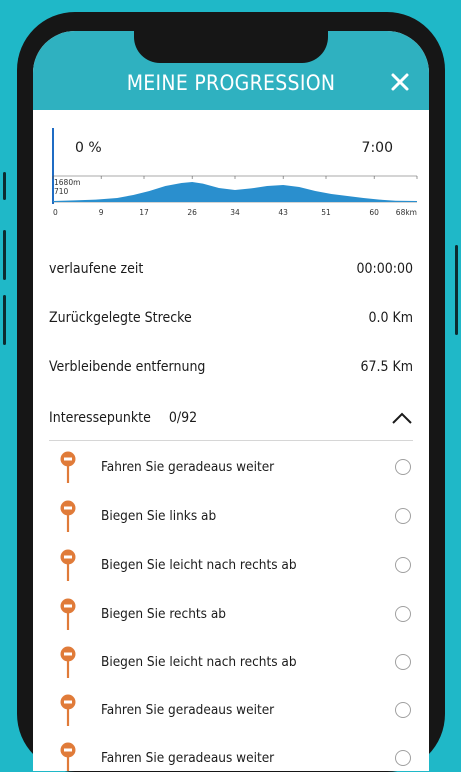 This screenshot has height=772, width=461. What do you see at coordinates (61, 191) in the screenshot?
I see `elevation-bottom-label: 710` at bounding box center [61, 191].